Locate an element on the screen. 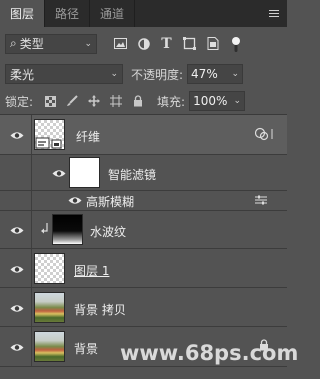 Image resolution: width=320 pixels, height=379 pixels. tab-paths: 路径 is located at coordinates (68, 13).